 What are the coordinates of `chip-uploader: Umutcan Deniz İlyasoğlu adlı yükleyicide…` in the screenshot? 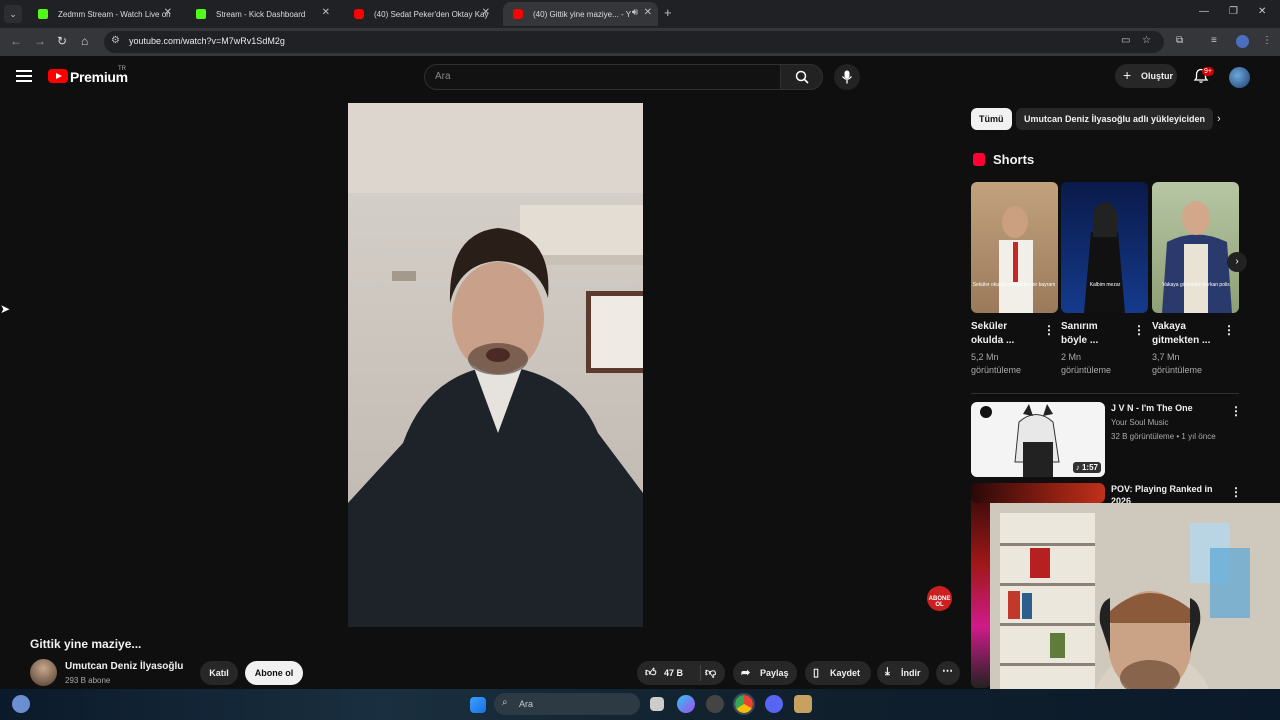 It's located at (1115, 119).